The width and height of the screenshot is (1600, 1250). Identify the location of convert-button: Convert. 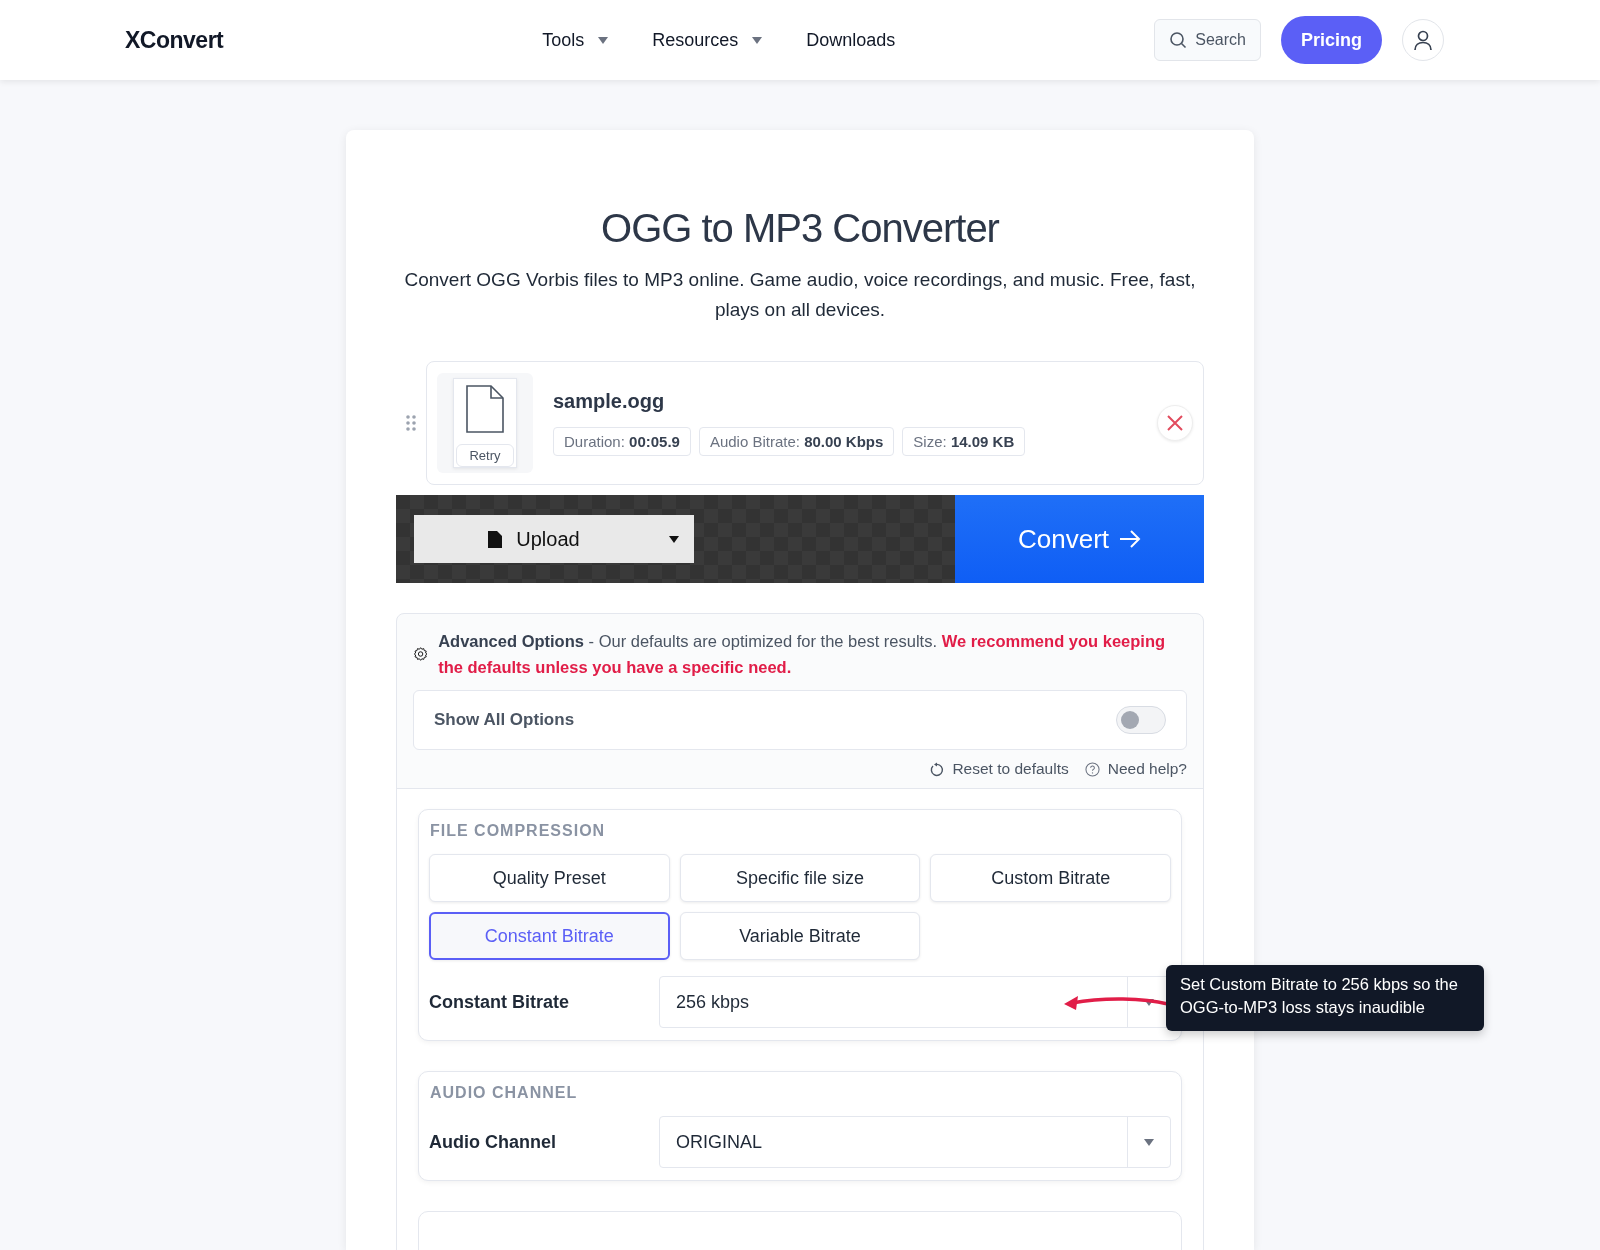
(1079, 539).